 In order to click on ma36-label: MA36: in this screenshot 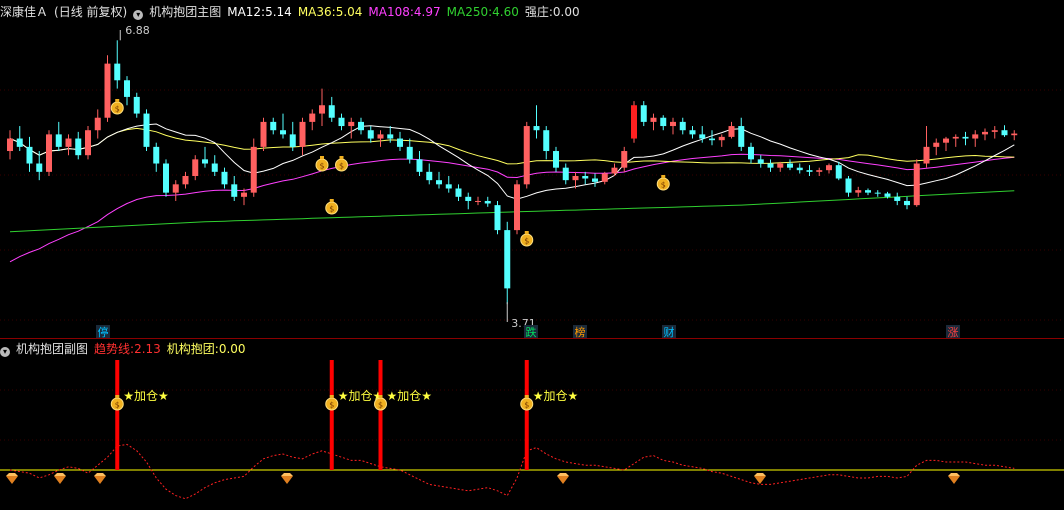, I will do `click(316, 12)`.